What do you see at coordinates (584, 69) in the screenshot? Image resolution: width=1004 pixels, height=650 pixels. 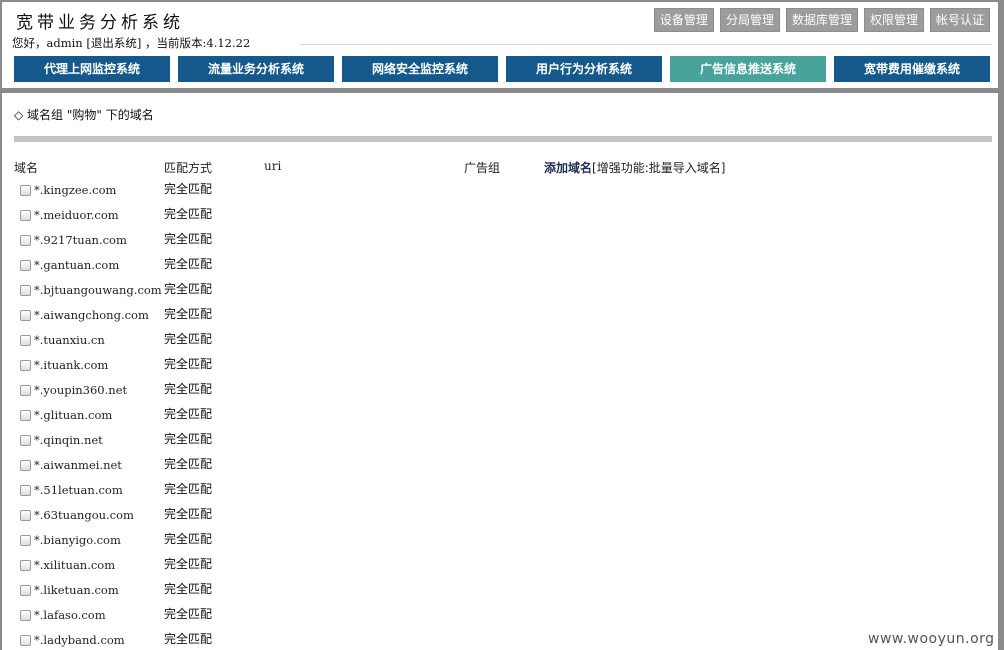 I see `tab-user-behavior: 用户行为分析系统` at bounding box center [584, 69].